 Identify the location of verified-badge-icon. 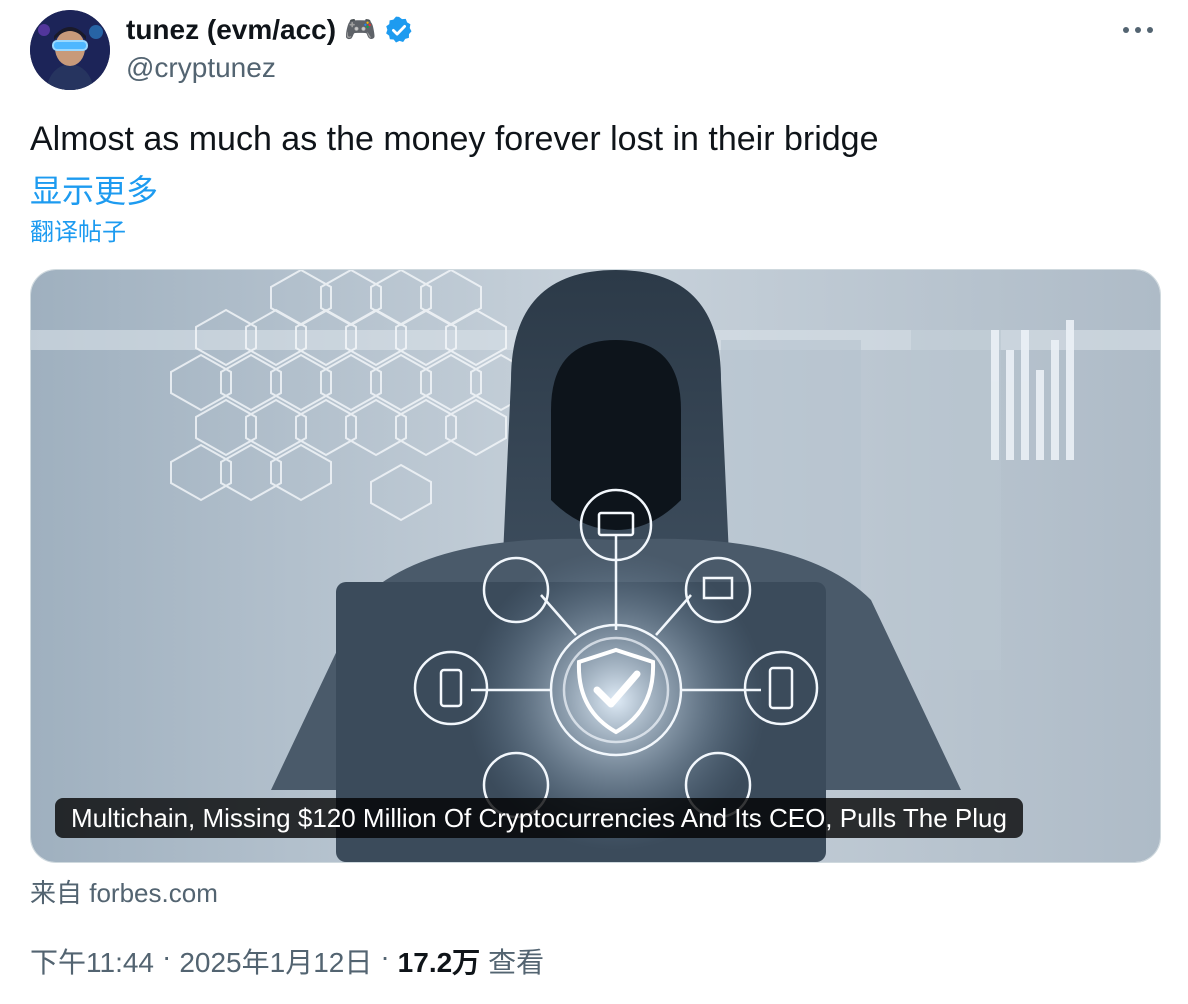
(399, 30).